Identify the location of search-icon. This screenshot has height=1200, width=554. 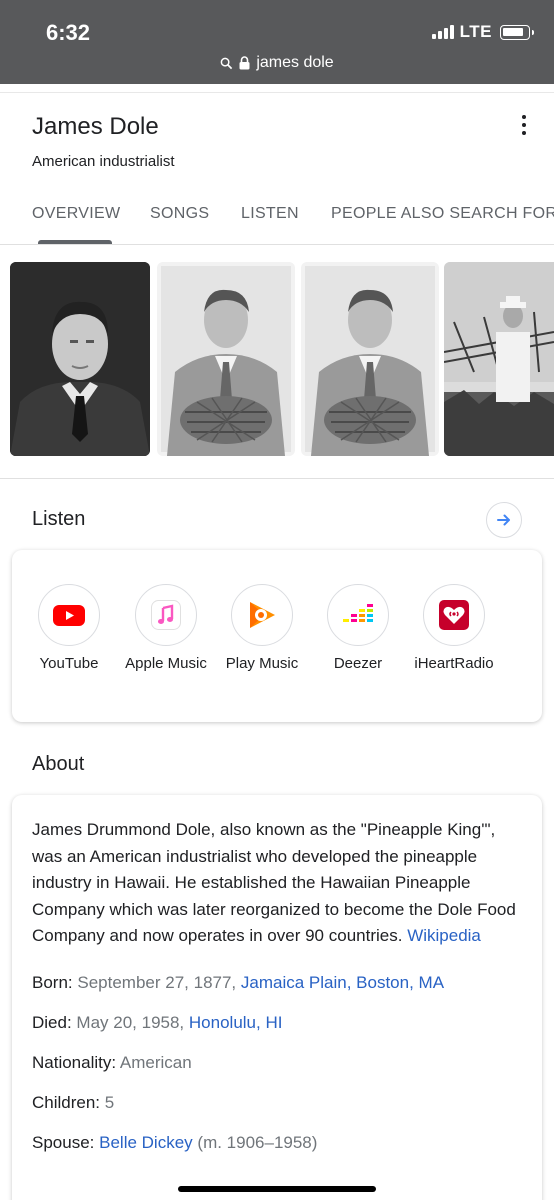
(226, 63).